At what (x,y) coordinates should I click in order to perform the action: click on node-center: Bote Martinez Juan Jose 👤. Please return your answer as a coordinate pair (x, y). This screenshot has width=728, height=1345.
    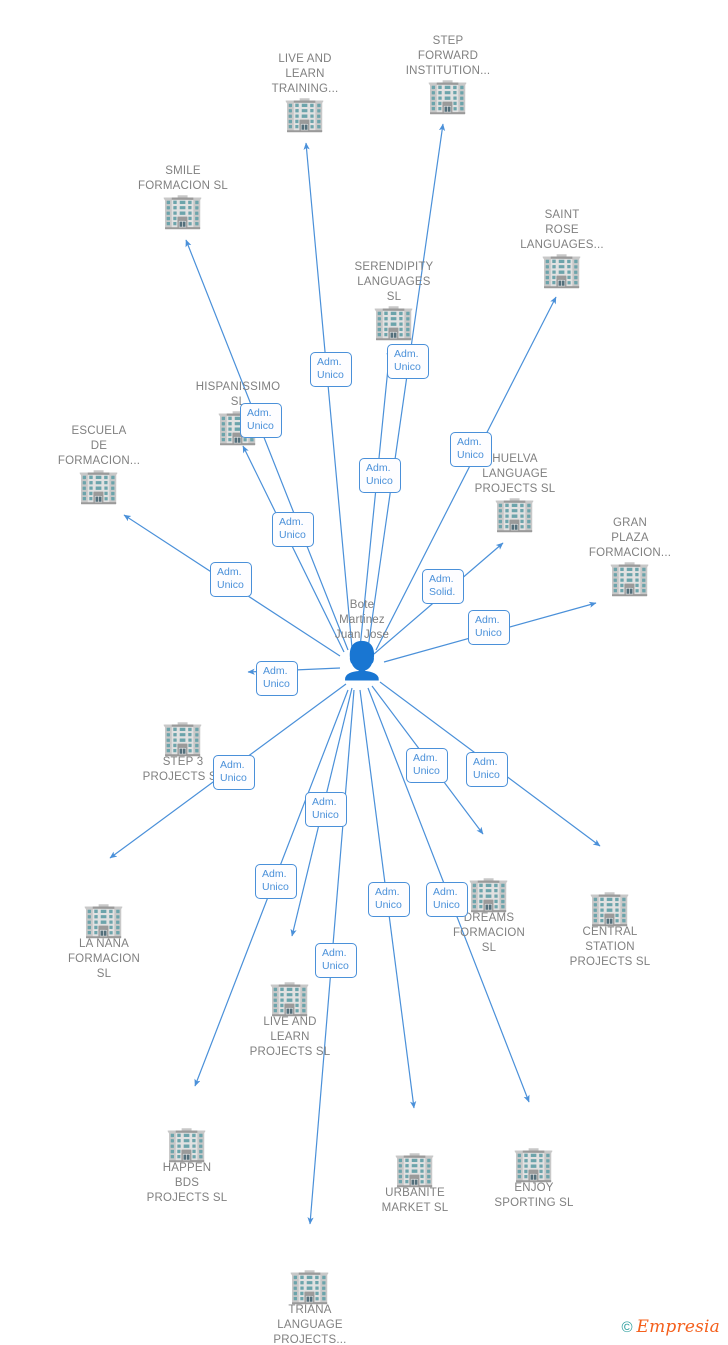
    Looking at the image, I should click on (362, 638).